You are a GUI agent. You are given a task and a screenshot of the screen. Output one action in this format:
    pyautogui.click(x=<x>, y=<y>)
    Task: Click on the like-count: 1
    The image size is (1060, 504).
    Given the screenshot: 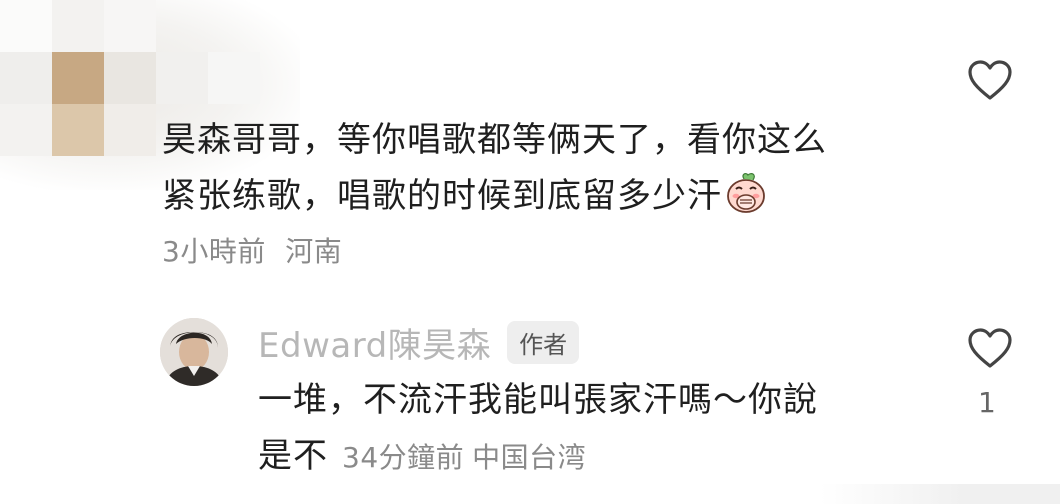 What is the action you would take?
    pyautogui.click(x=987, y=402)
    